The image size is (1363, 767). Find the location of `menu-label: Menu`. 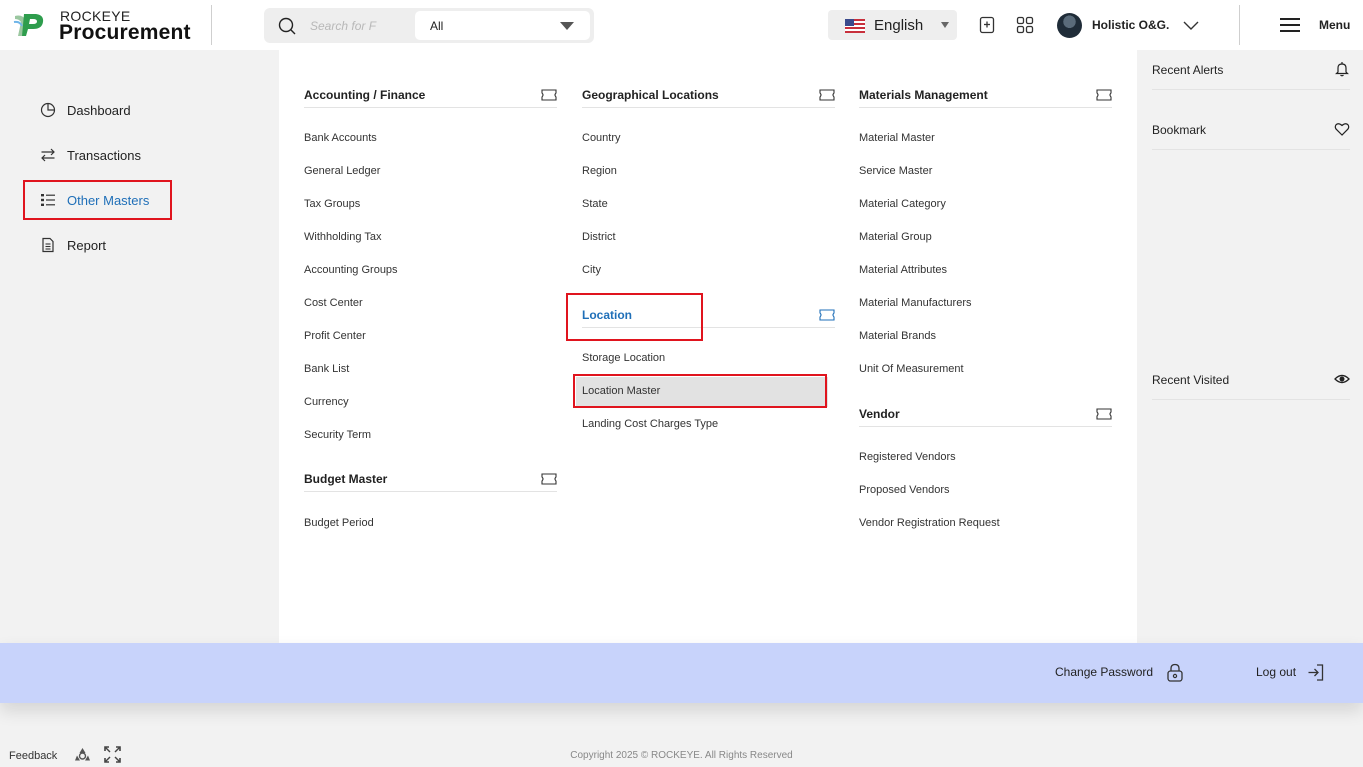

menu-label: Menu is located at coordinates (1334, 25).